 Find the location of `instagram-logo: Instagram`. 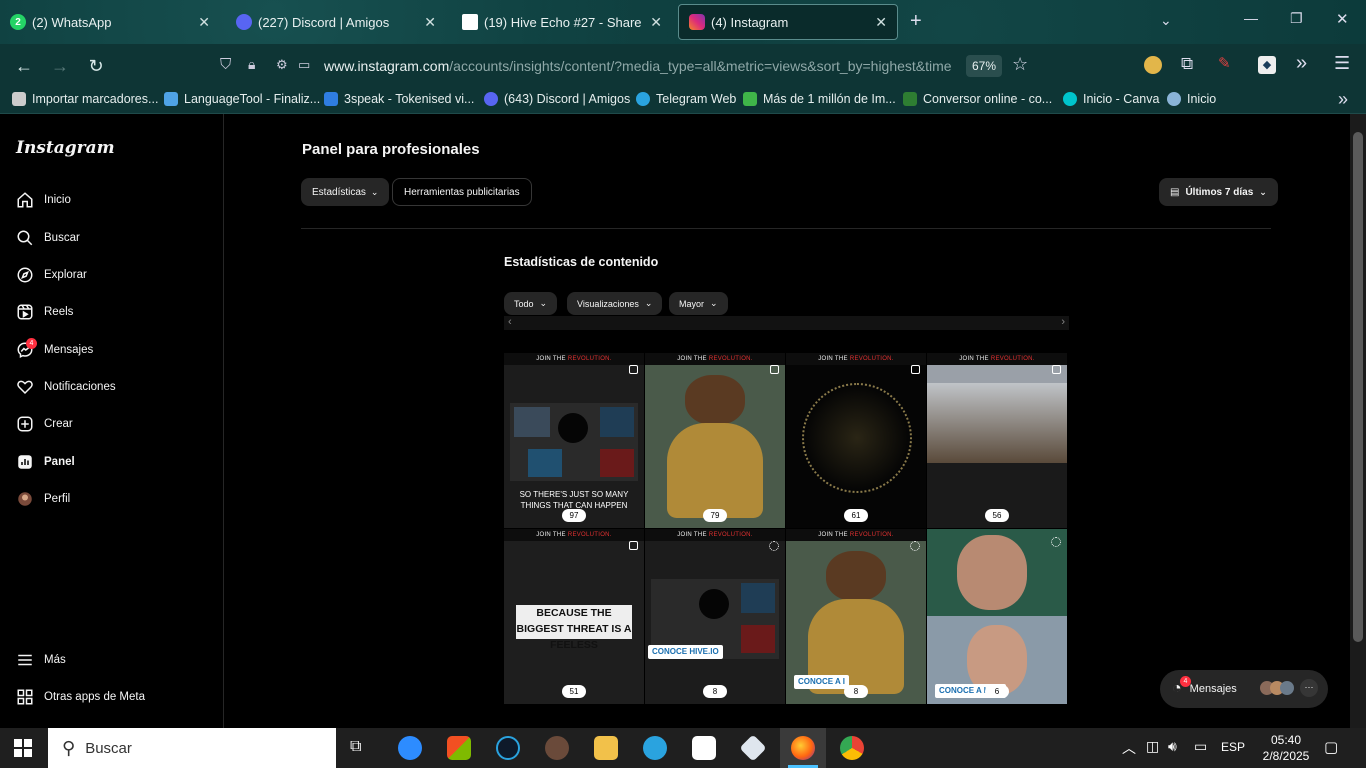

instagram-logo: Instagram is located at coordinates (65, 148).